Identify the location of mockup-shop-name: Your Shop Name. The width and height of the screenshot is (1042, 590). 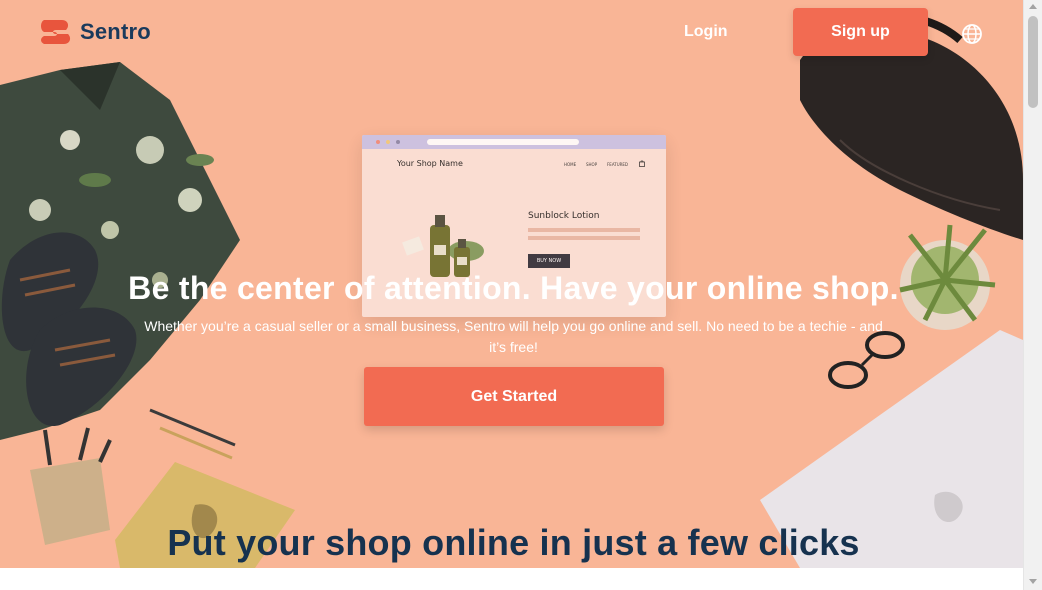
(430, 163).